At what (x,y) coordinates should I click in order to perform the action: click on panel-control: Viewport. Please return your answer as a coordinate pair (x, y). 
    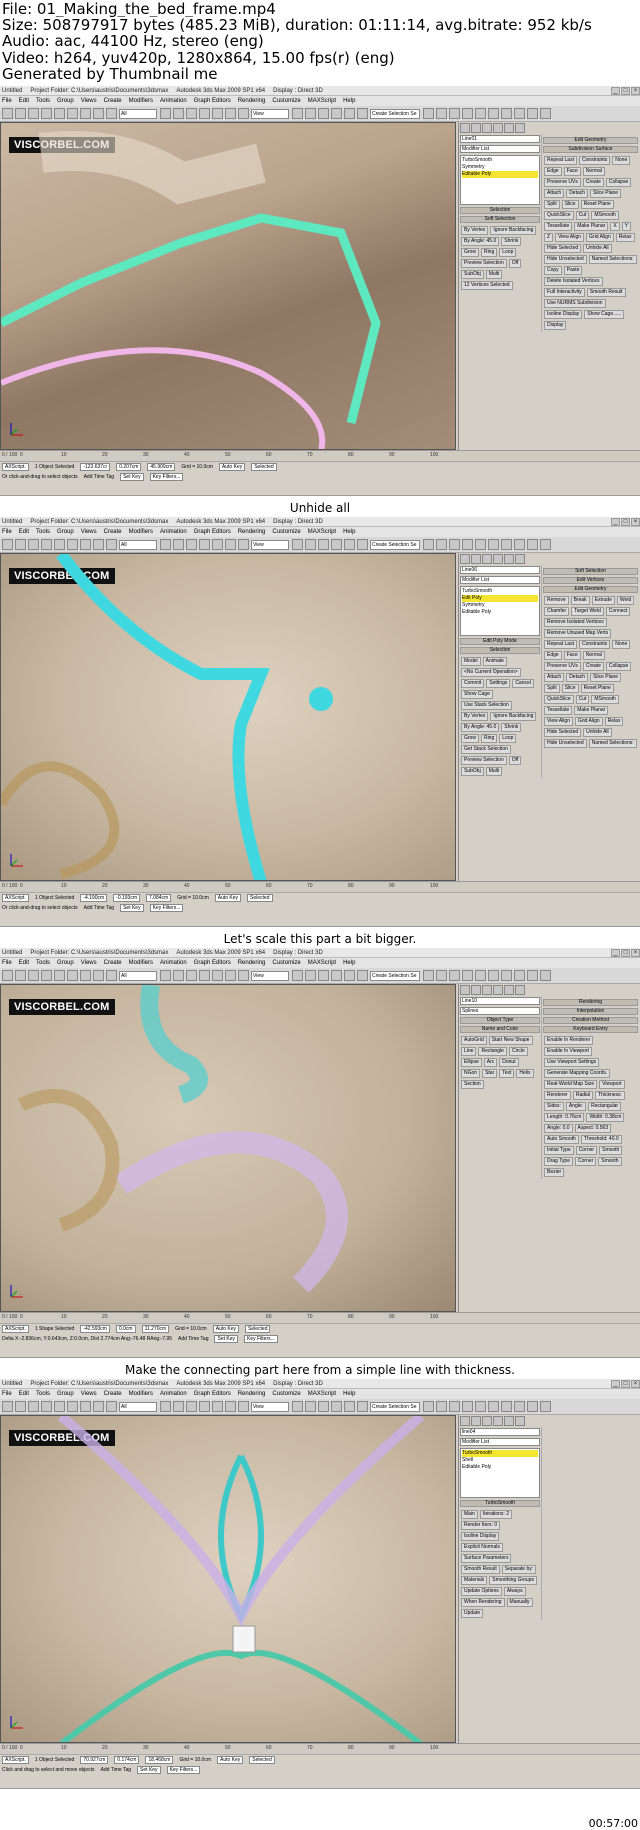
    Looking at the image, I should click on (612, 1084).